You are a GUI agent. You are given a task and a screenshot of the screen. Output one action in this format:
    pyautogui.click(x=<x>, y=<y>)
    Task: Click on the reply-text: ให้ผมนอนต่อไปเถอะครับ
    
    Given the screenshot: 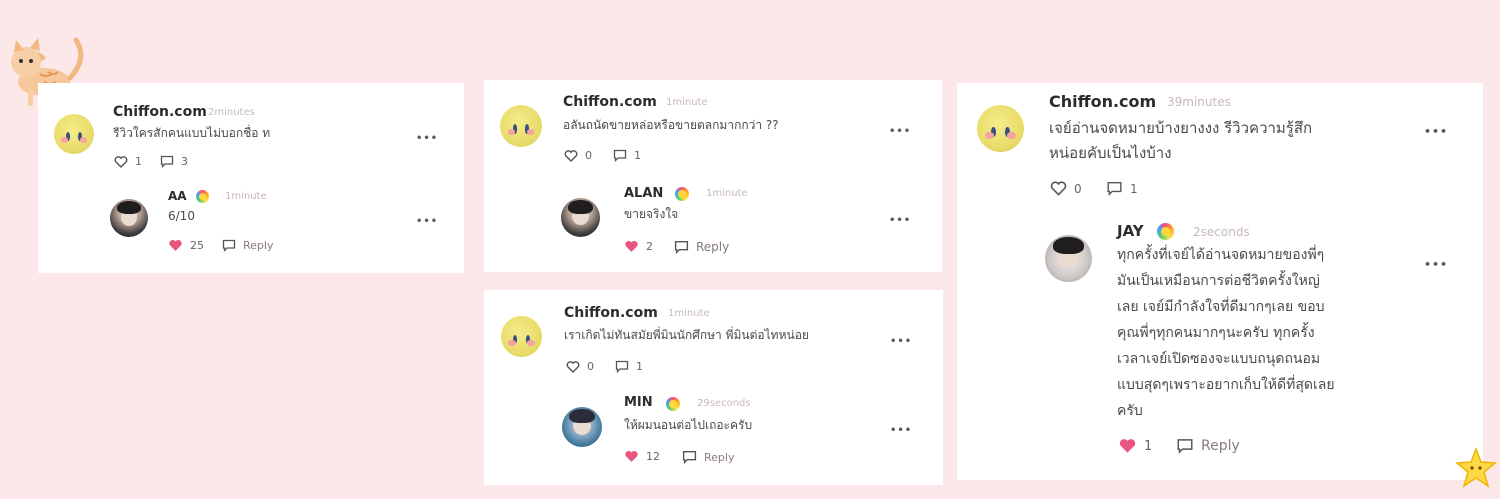 What is the action you would take?
    pyautogui.click(x=688, y=425)
    